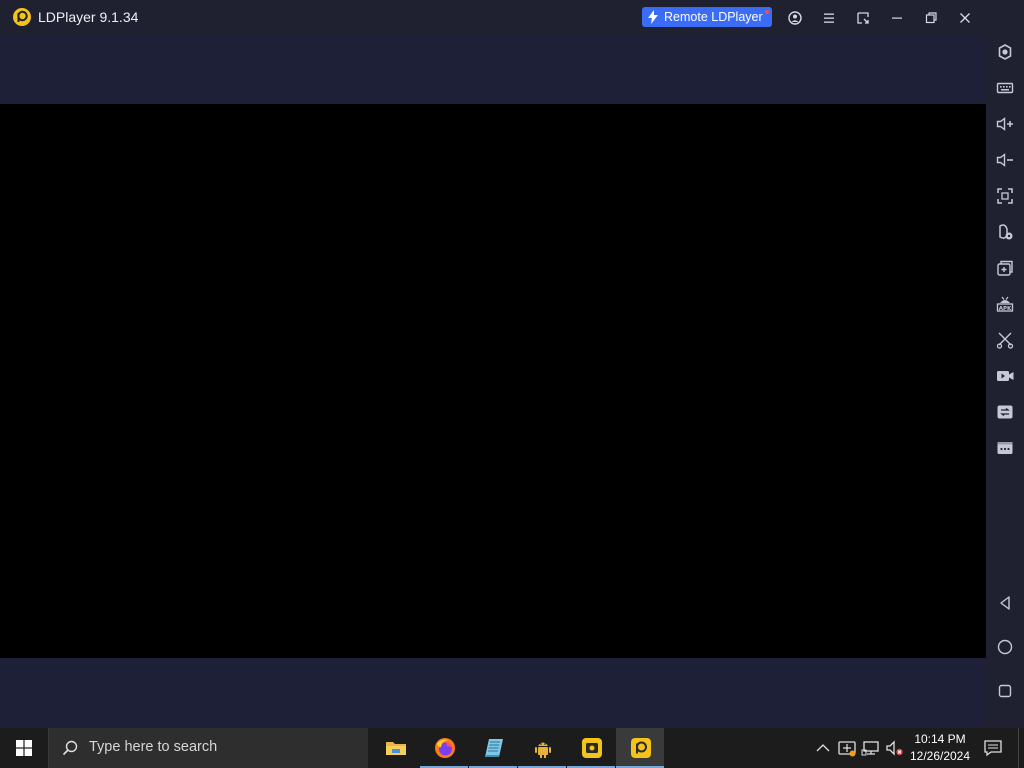 This screenshot has height=768, width=1024. I want to click on restore-button, so click(931, 18).